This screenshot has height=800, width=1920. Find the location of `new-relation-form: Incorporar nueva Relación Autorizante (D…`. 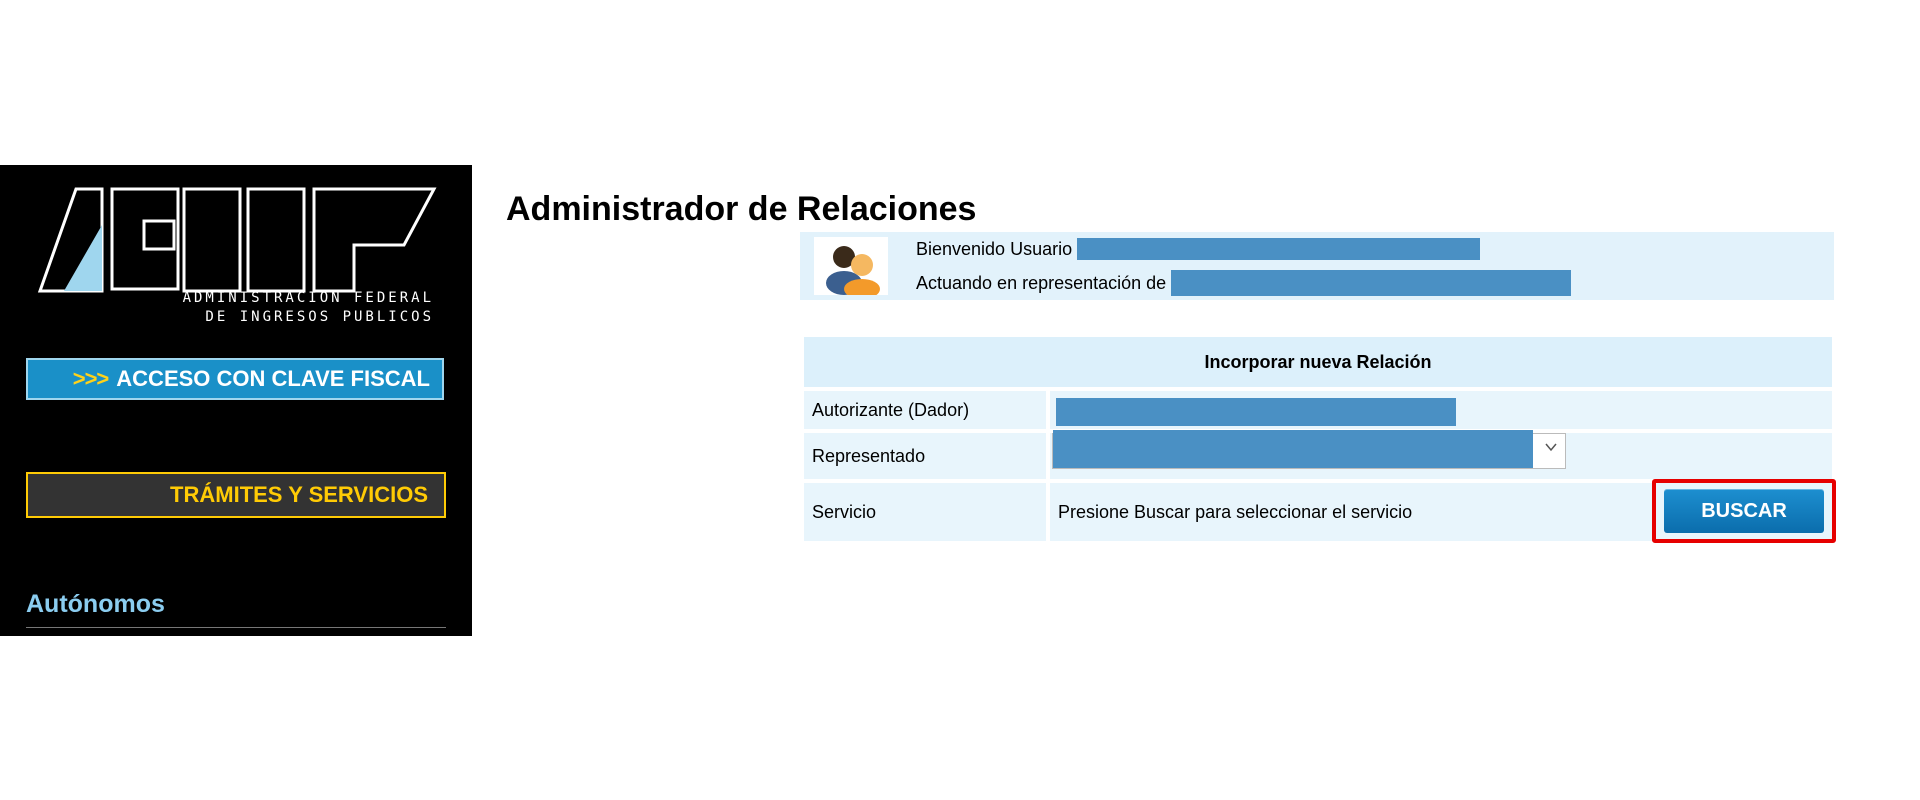

new-relation-form: Incorporar nueva Relación Autorizante (D… is located at coordinates (1320, 440).